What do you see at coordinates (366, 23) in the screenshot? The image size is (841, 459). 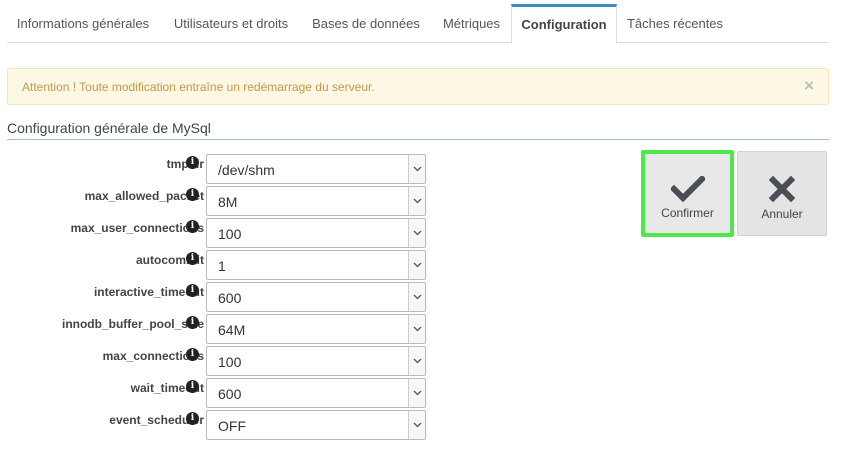 I see `tab-bases-de-donnees: Bases de données` at bounding box center [366, 23].